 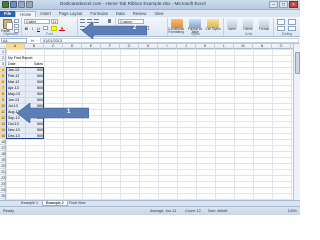 What do you see at coordinates (16, 21) in the screenshot?
I see `cut-icon` at bounding box center [16, 21].